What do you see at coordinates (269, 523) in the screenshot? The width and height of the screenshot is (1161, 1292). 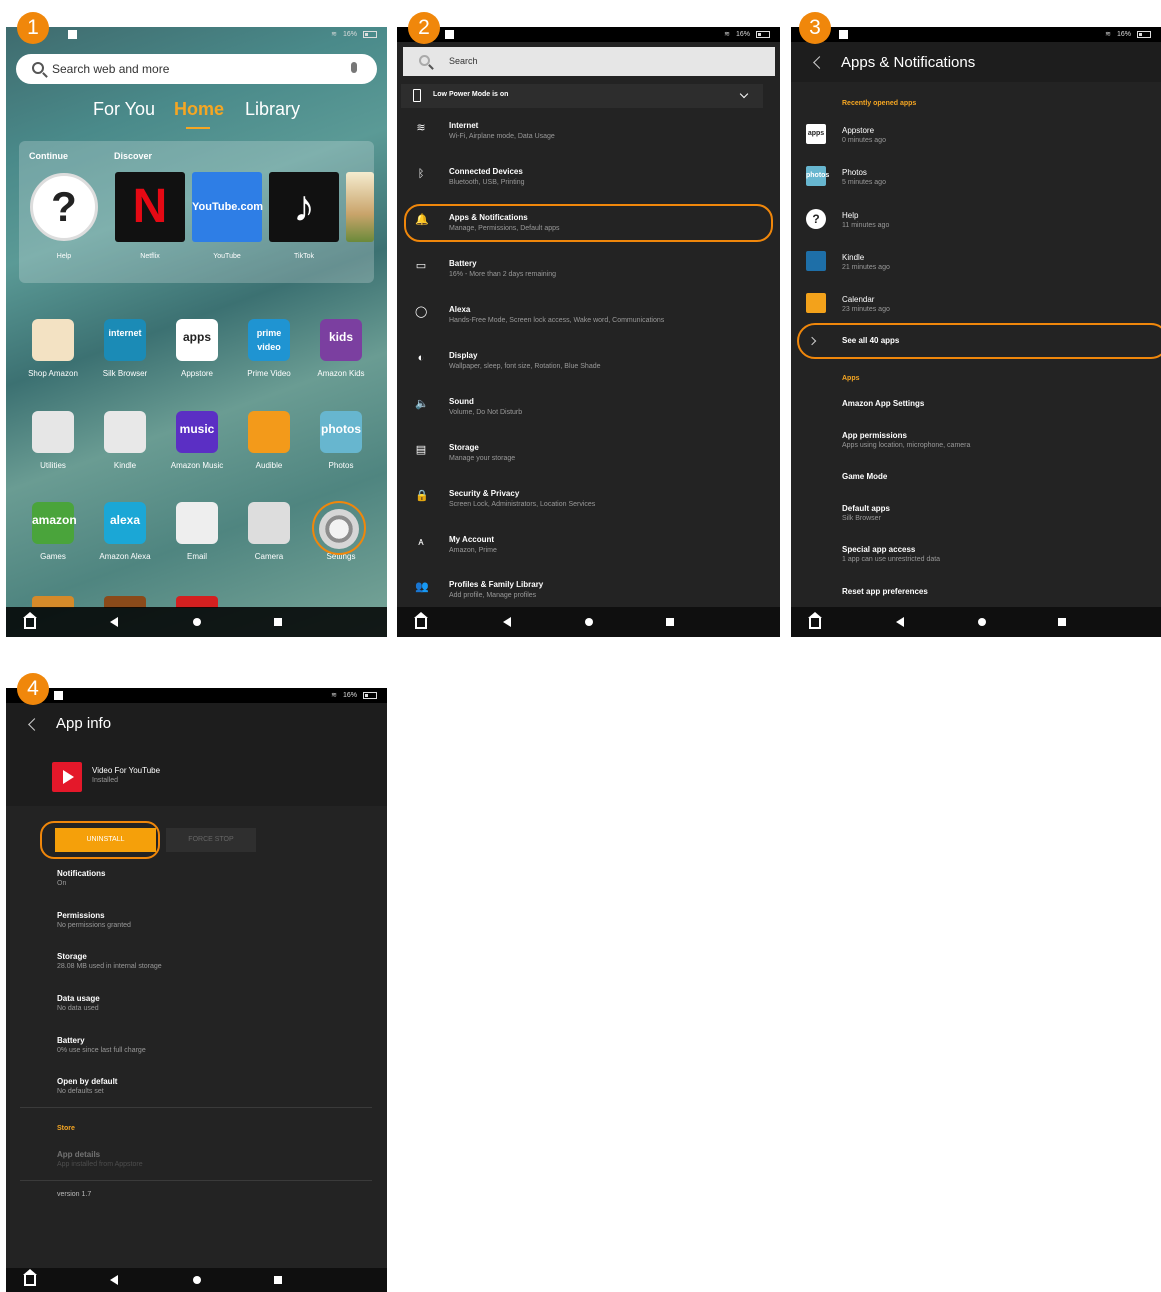 I see `camera-app-icon` at bounding box center [269, 523].